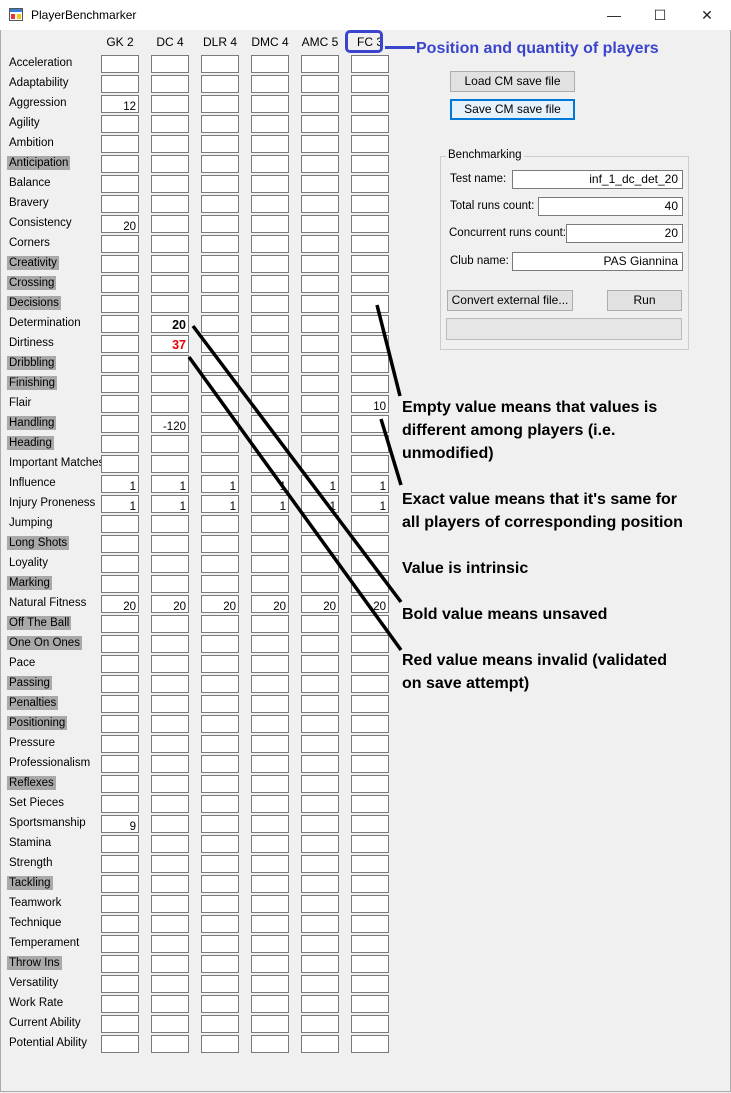  I want to click on exact-value-line-1: Exact value means that it's same for, so click(540, 499).